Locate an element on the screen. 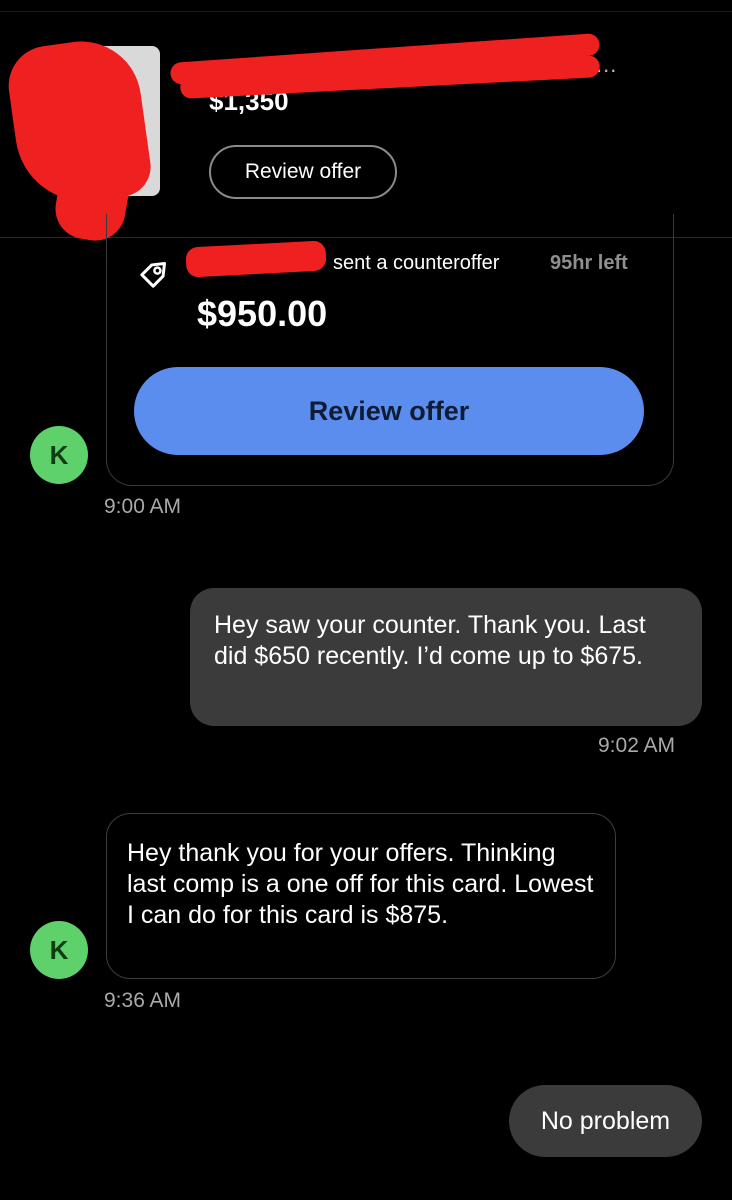 This screenshot has height=1200, width=732. price-tag-icon is located at coordinates (153, 275).